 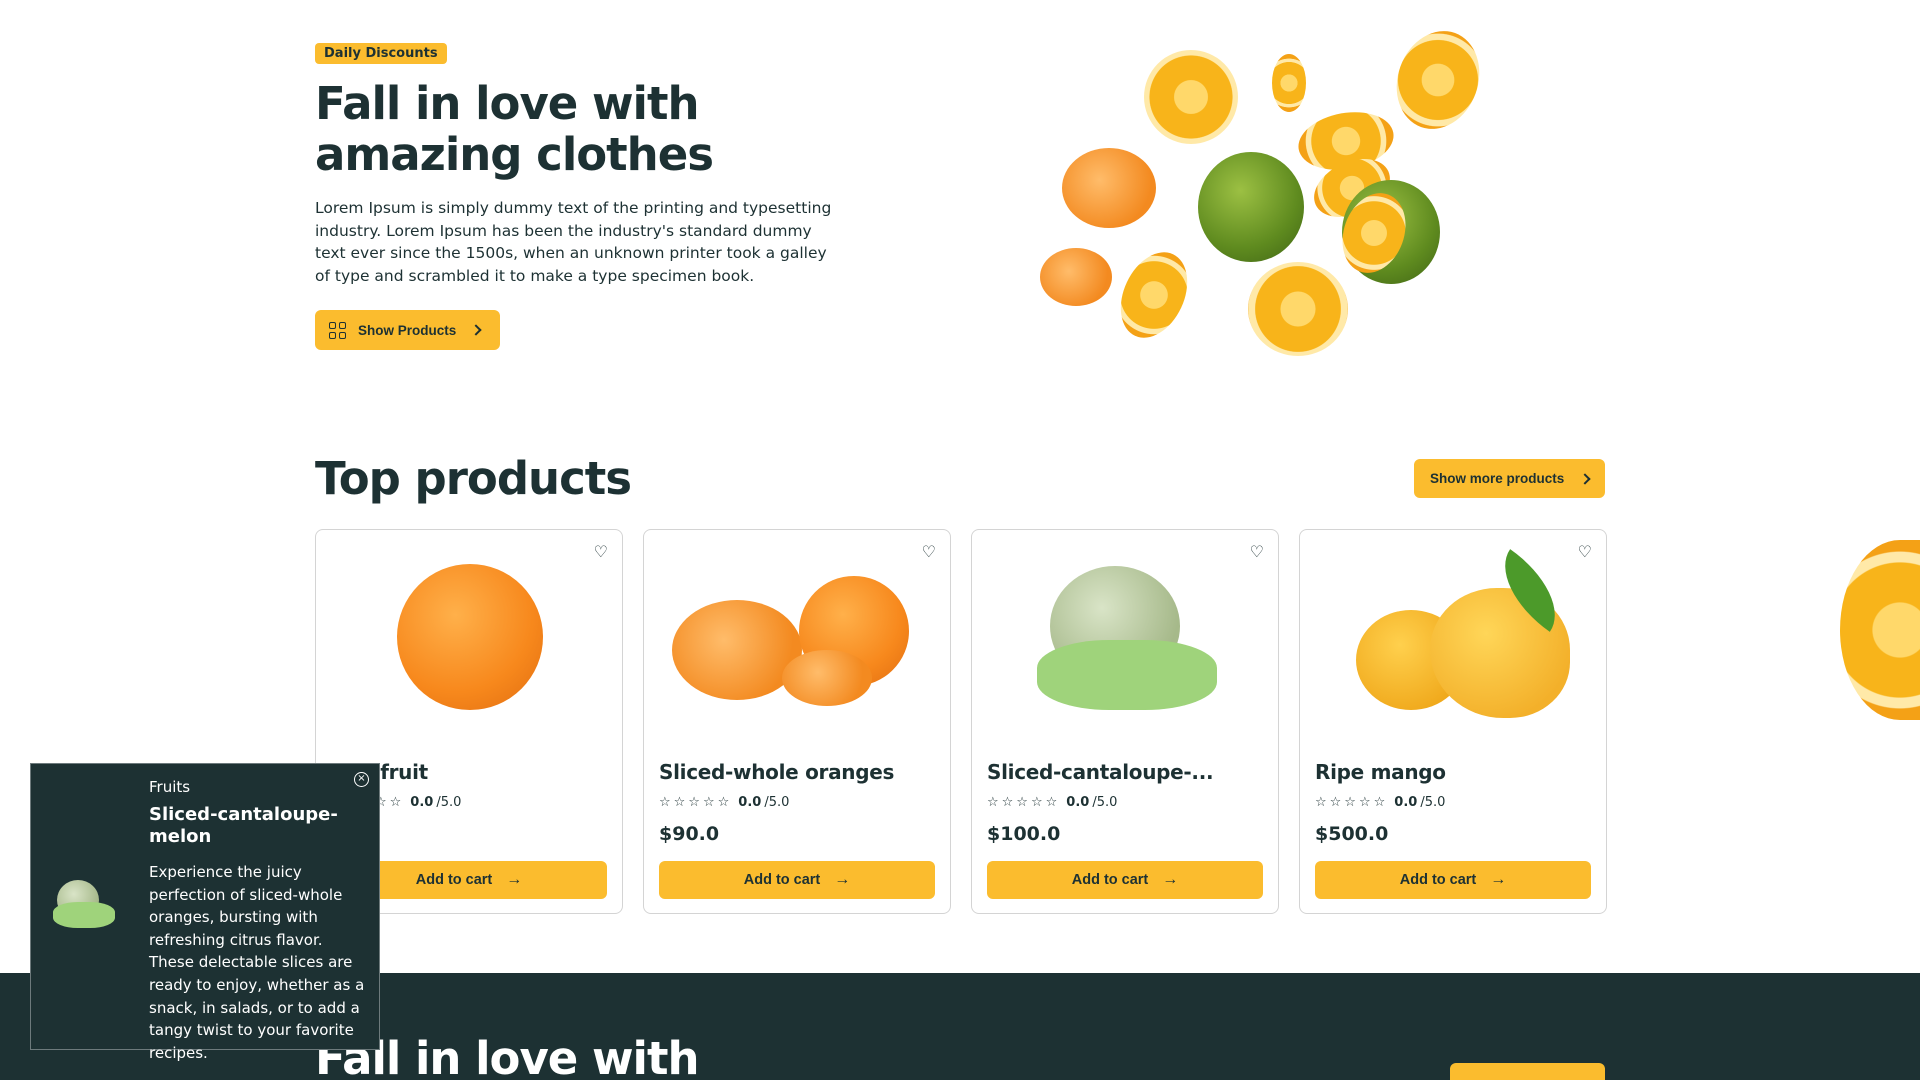 What do you see at coordinates (473, 478) in the screenshot?
I see `top-products-title: Top products` at bounding box center [473, 478].